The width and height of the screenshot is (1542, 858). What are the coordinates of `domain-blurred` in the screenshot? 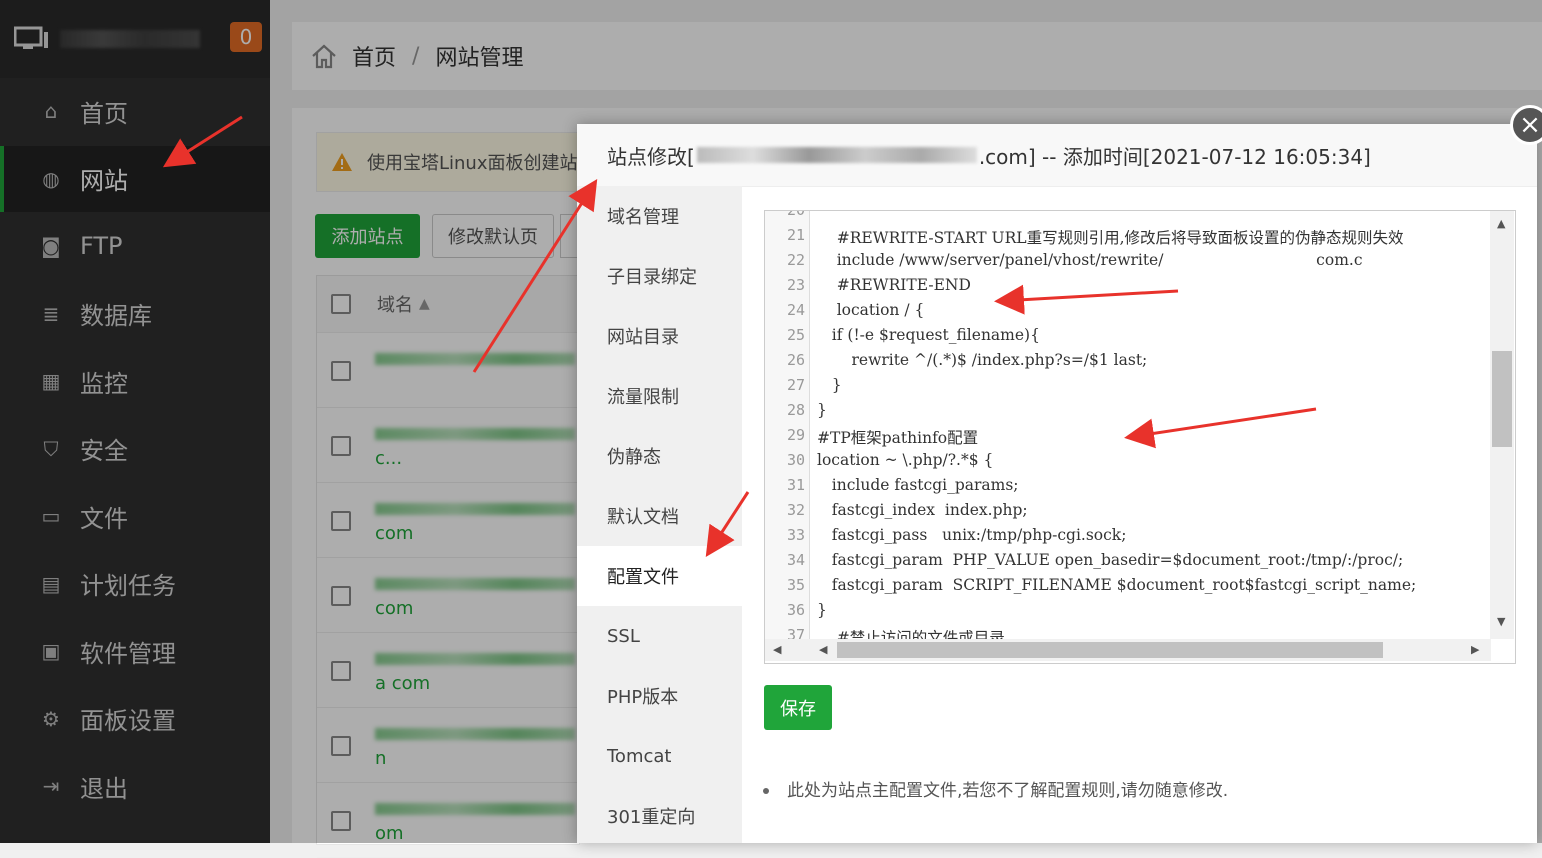 It's located at (836, 155).